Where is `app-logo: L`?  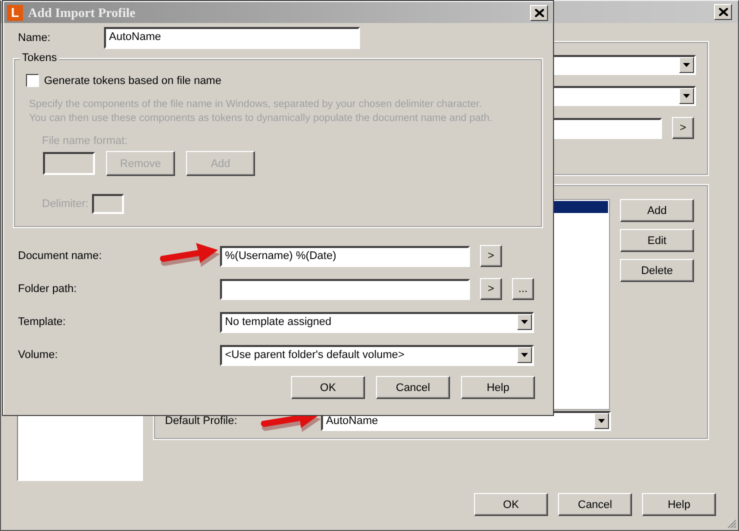 app-logo: L is located at coordinates (15, 12).